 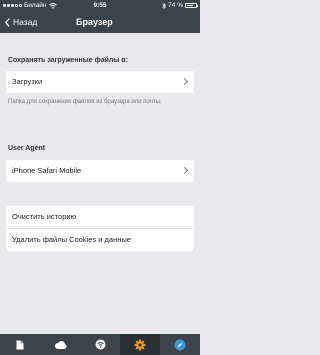 I want to click on page-title: Браузер, so click(x=94, y=22).